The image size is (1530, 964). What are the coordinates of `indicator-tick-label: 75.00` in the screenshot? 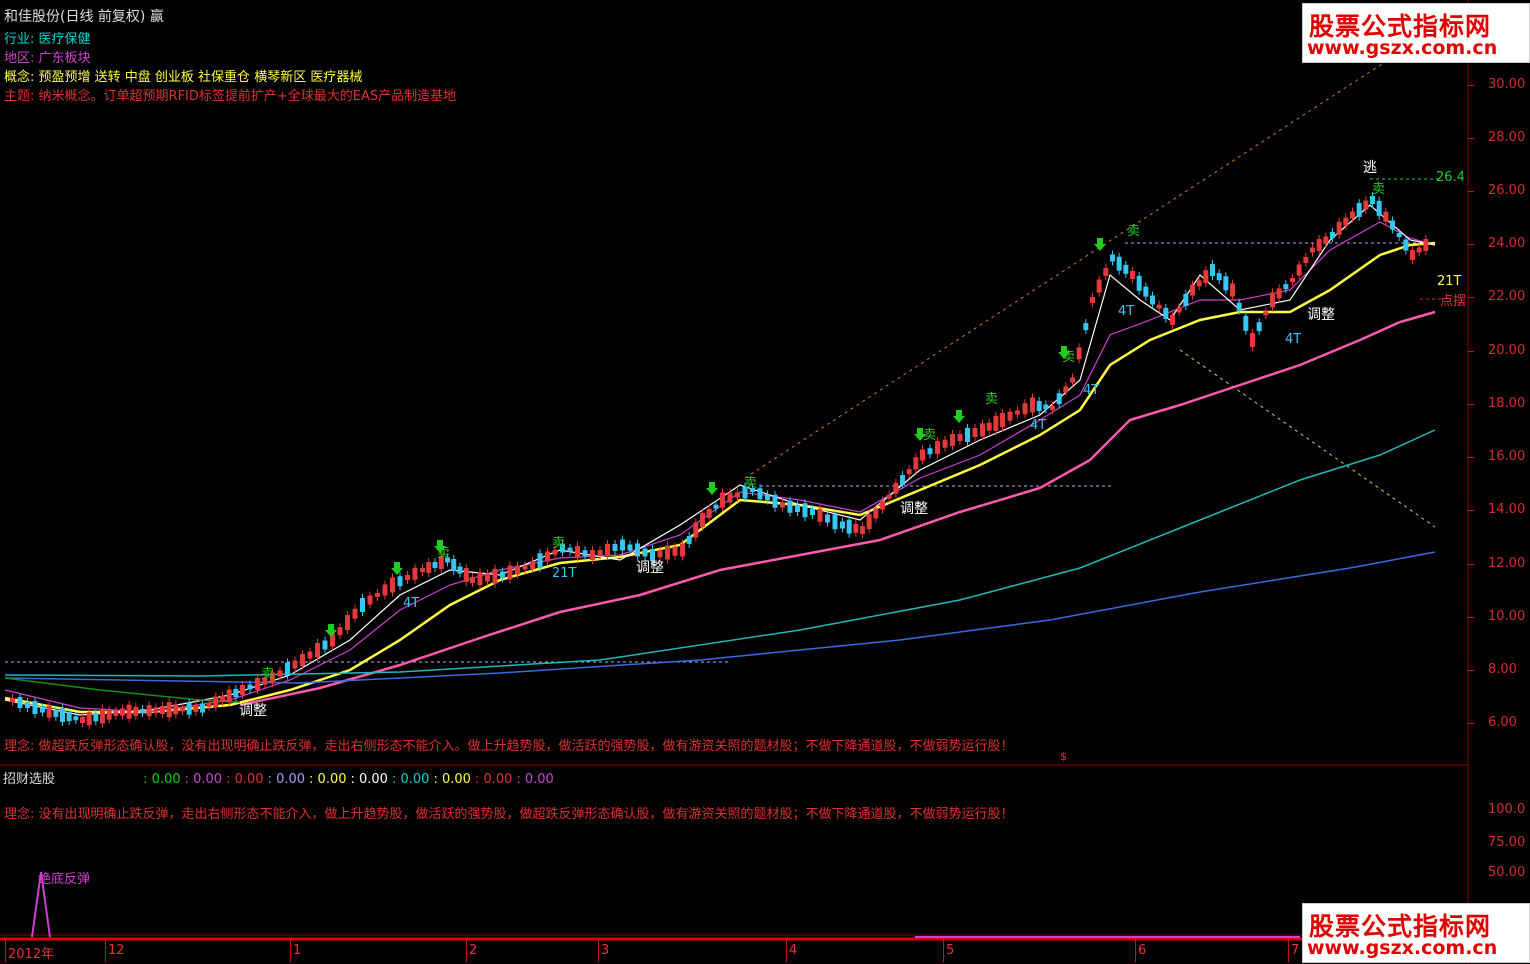 It's located at (1507, 842).